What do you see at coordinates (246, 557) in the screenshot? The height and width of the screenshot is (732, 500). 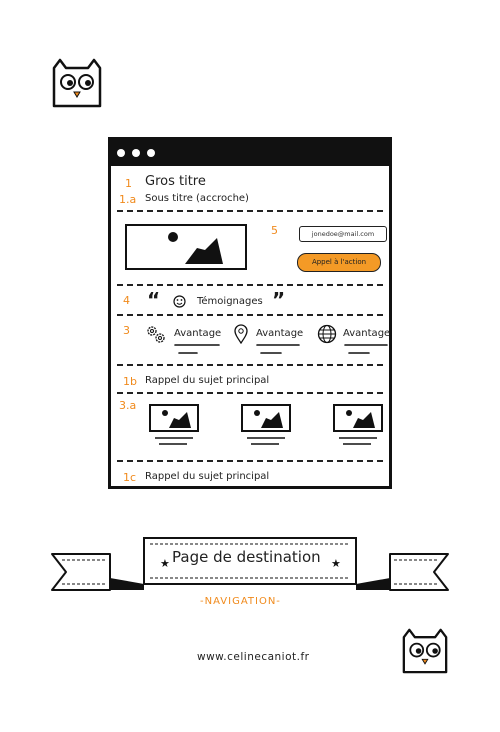 I see `banner-title: Page de destination` at bounding box center [246, 557].